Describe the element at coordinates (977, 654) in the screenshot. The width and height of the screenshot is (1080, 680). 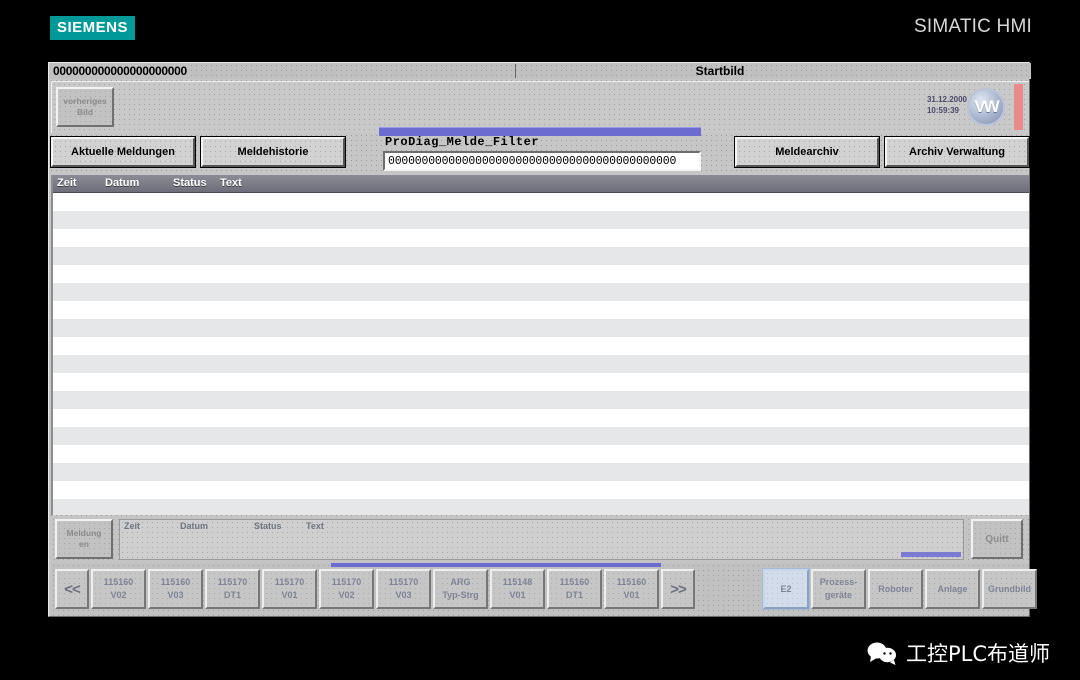
I see `watermark-text: 工控PLC布道师` at that location.